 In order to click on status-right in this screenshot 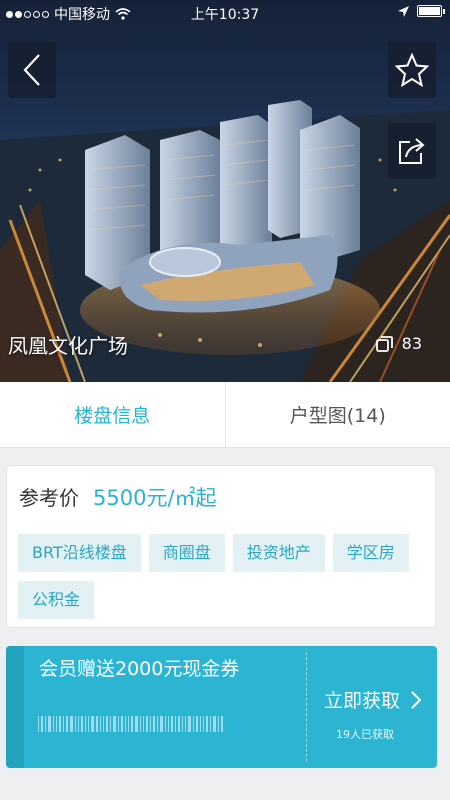, I will do `click(421, 11)`.